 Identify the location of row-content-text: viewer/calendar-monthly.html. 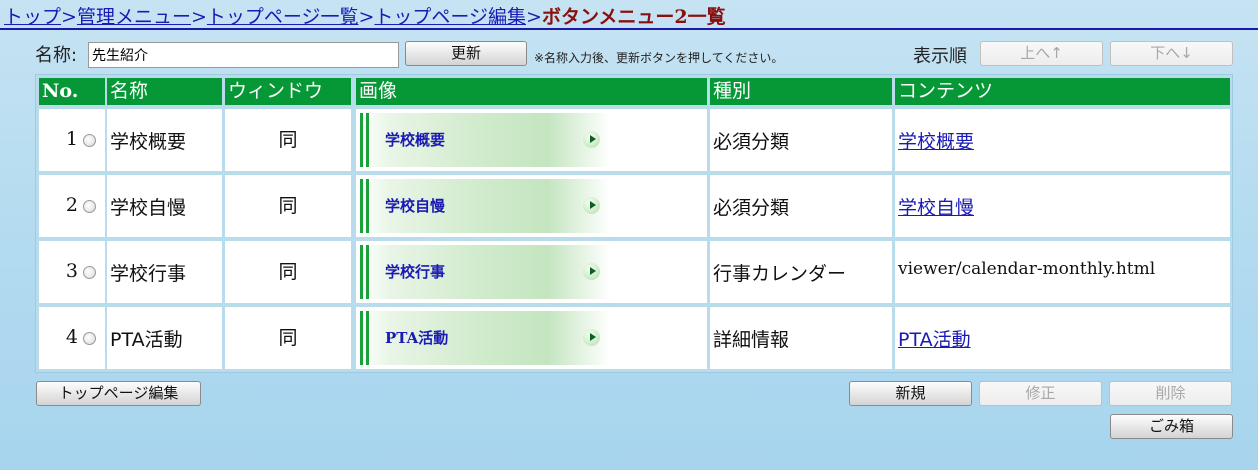
(1027, 269).